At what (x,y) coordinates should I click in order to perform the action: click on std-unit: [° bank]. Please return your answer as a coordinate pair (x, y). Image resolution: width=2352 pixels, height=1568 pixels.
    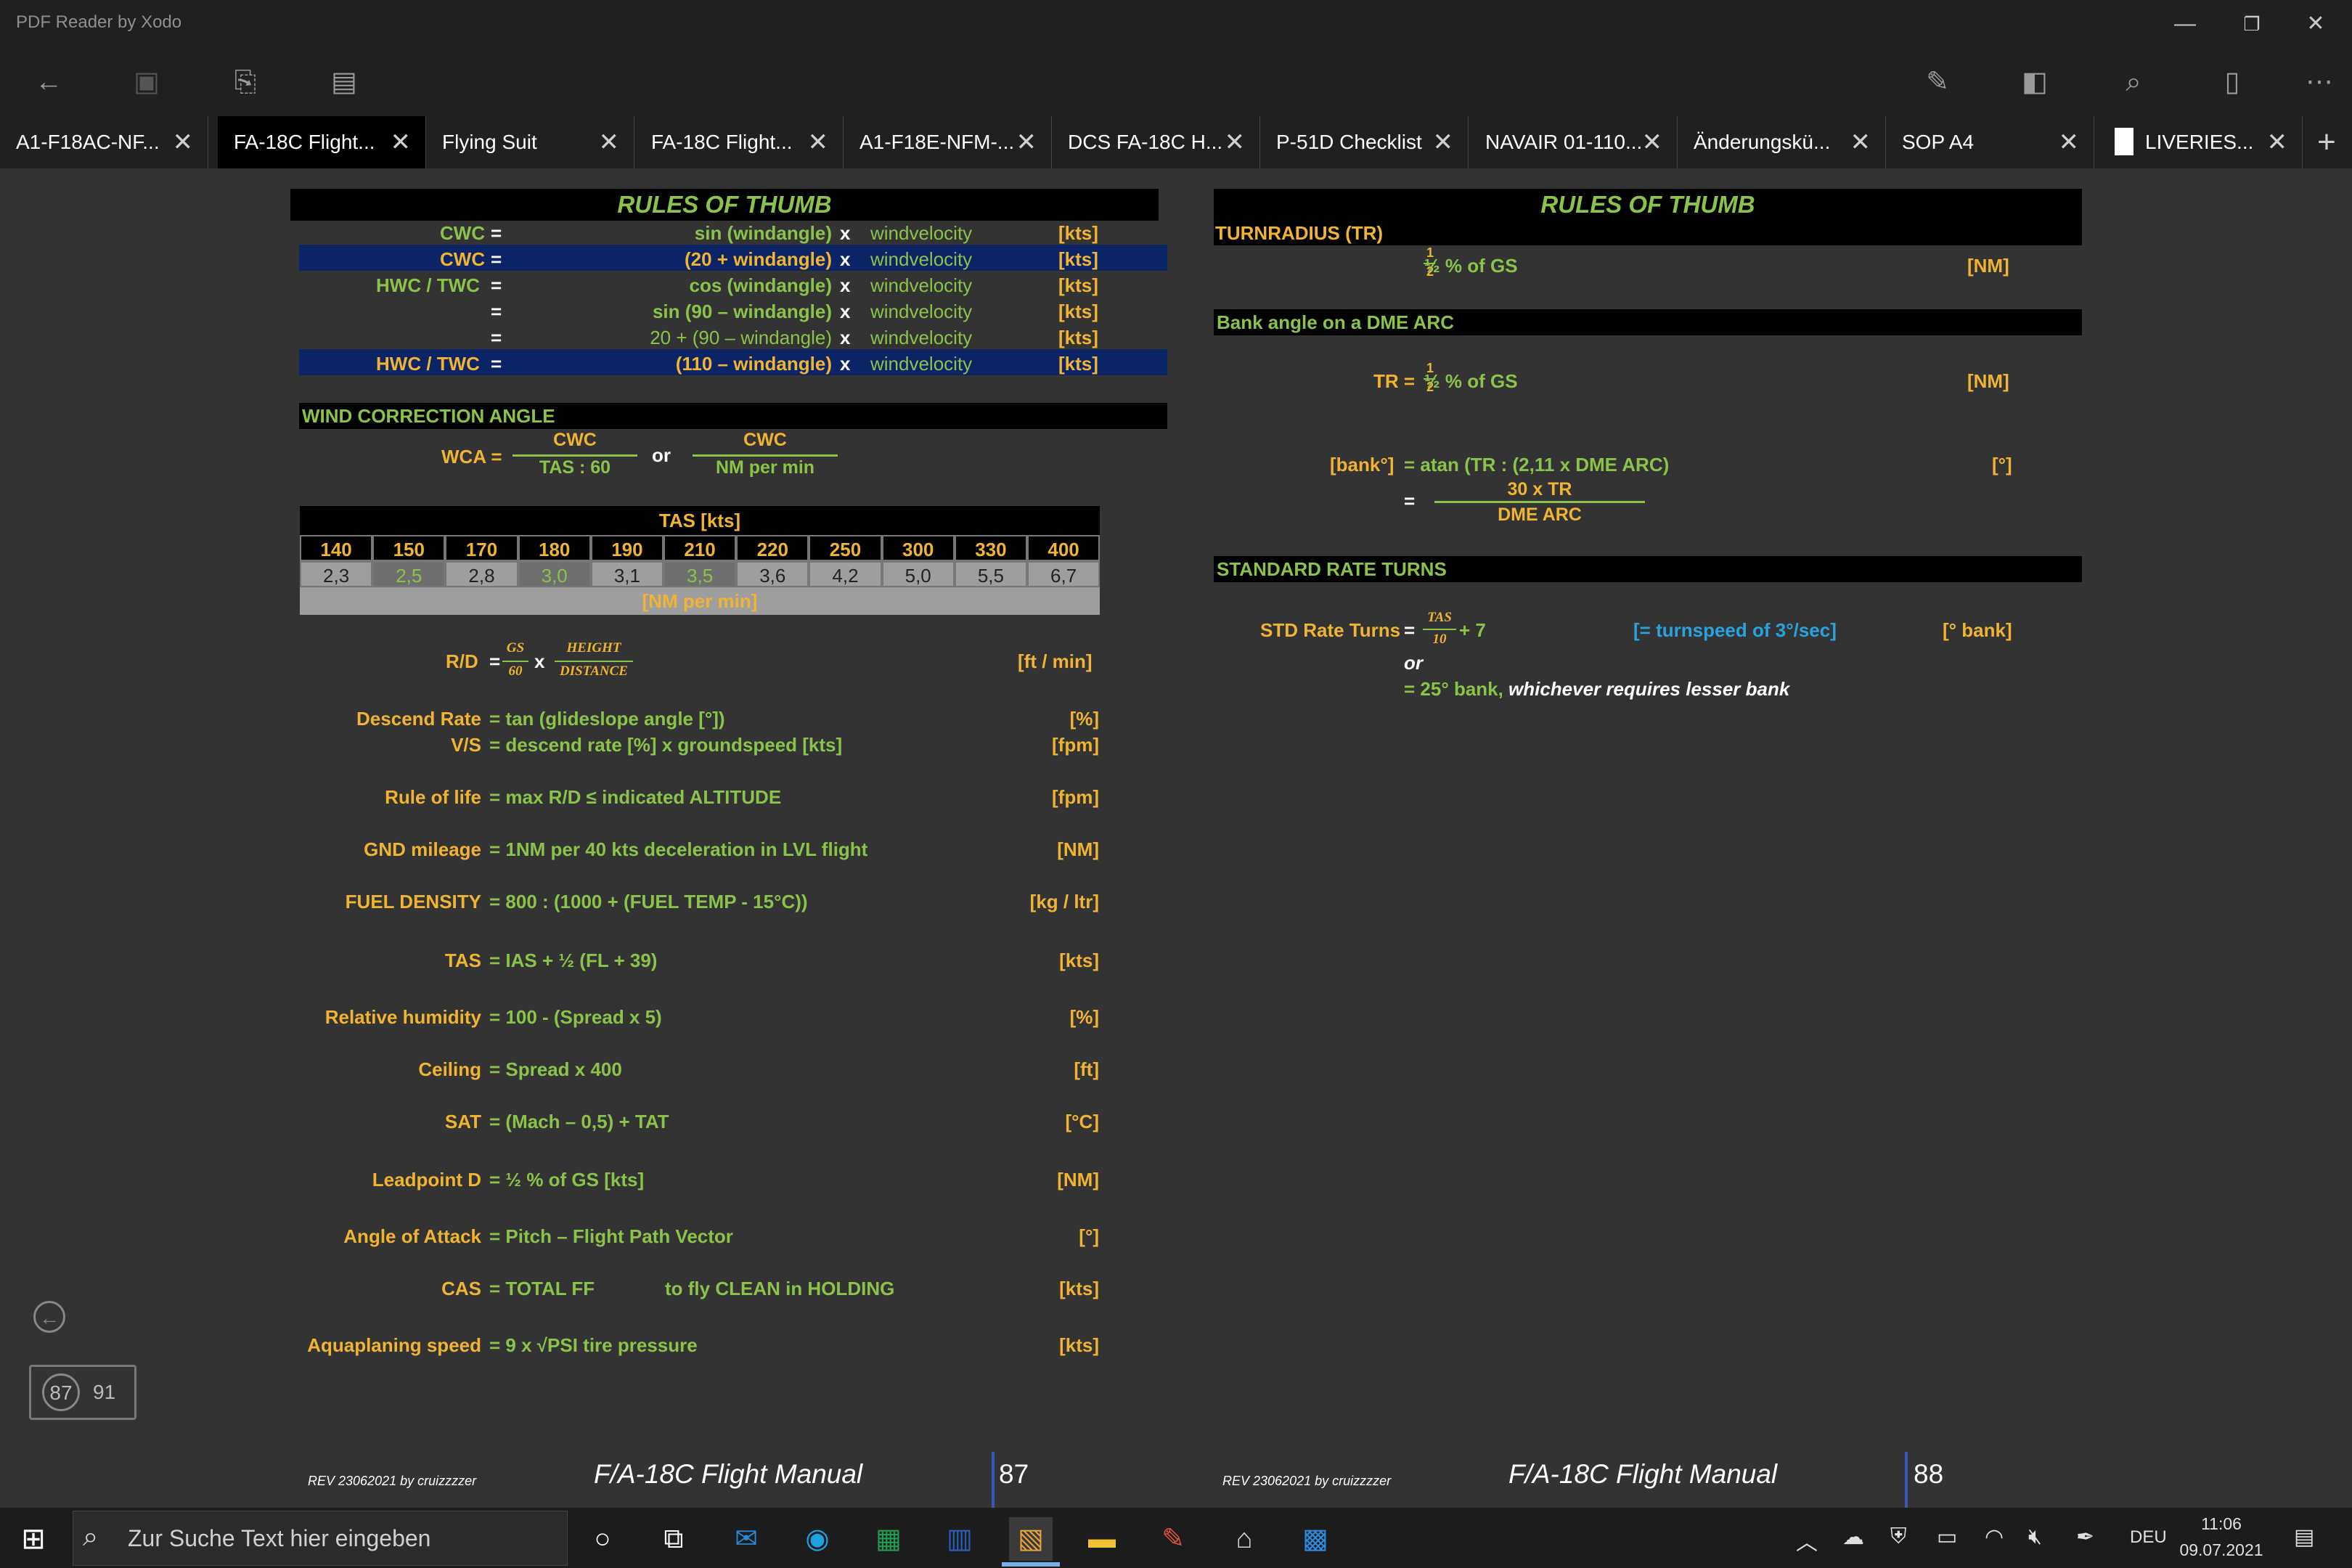
    Looking at the image, I should click on (1978, 630).